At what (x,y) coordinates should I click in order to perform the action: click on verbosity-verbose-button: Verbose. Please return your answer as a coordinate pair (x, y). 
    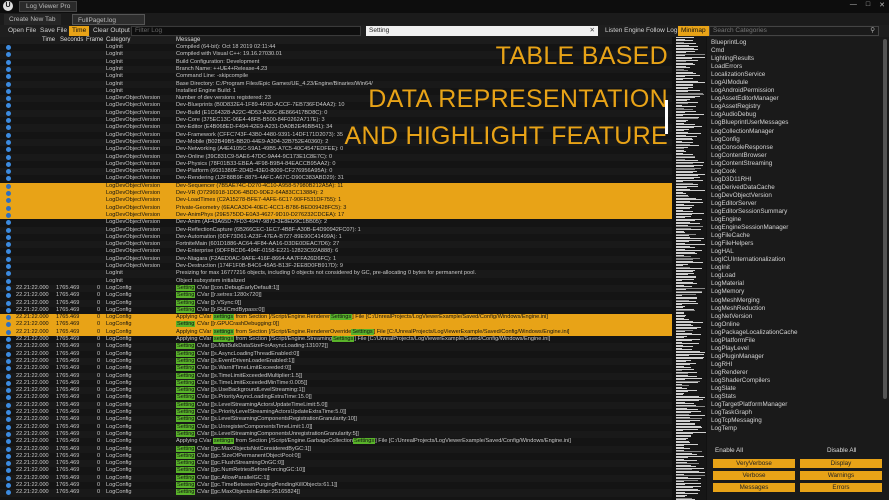
    Looking at the image, I should click on (754, 475).